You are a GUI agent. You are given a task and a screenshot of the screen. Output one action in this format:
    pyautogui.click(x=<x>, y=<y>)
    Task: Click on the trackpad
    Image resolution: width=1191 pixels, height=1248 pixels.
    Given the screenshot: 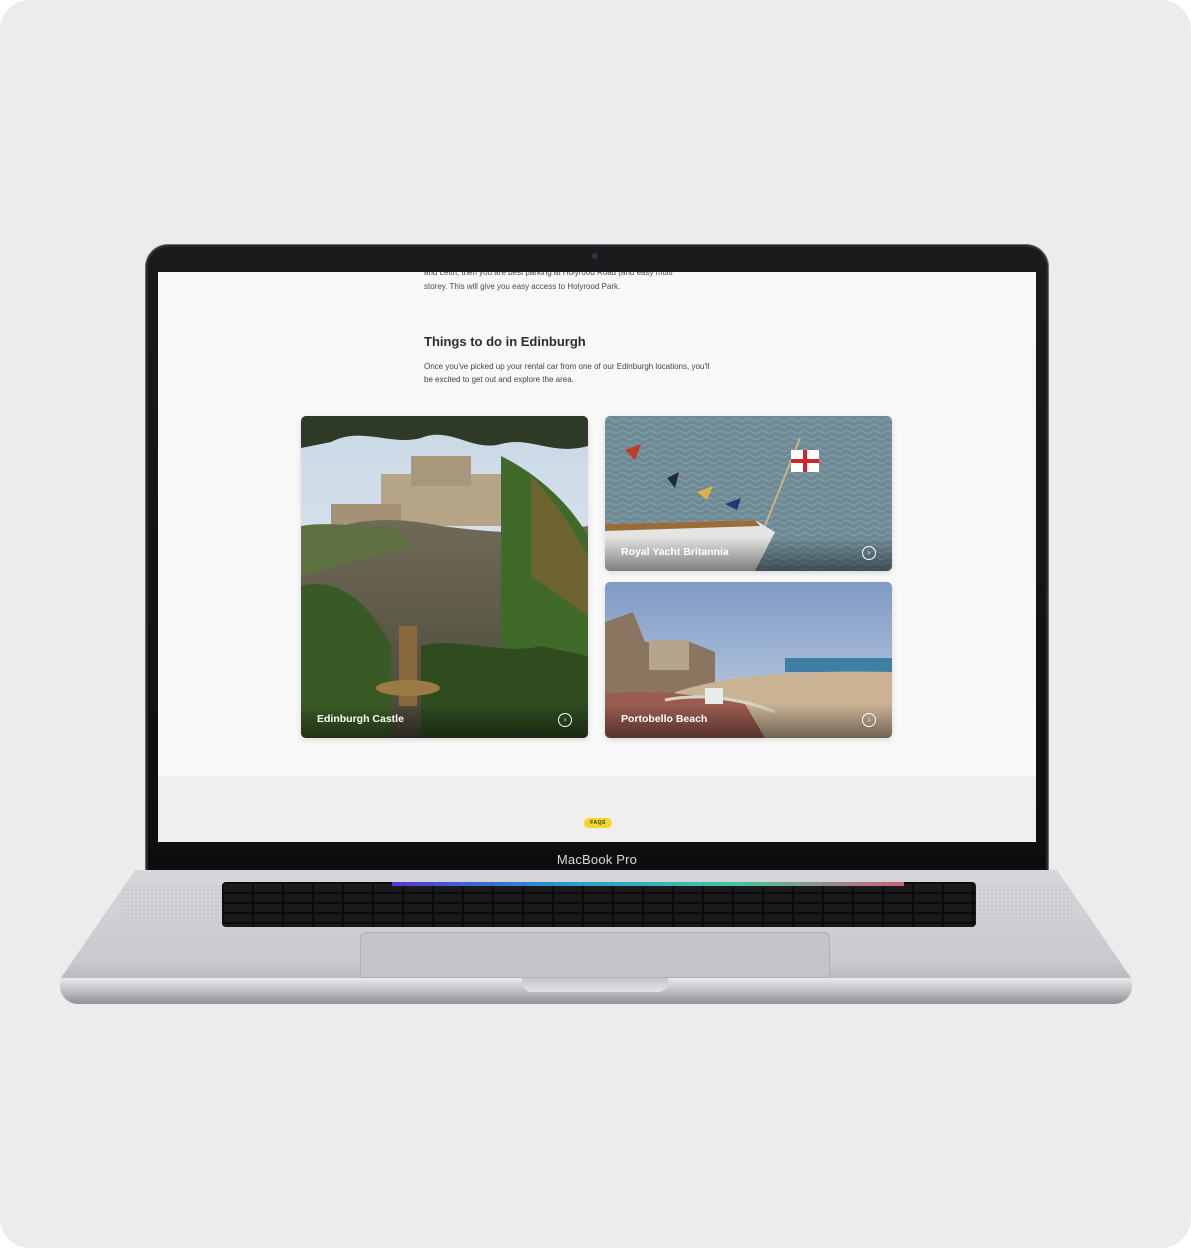 What is the action you would take?
    pyautogui.click(x=595, y=955)
    